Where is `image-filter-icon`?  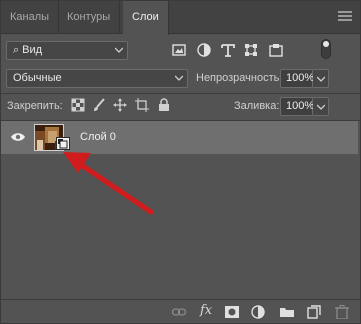
image-filter-icon is located at coordinates (179, 50).